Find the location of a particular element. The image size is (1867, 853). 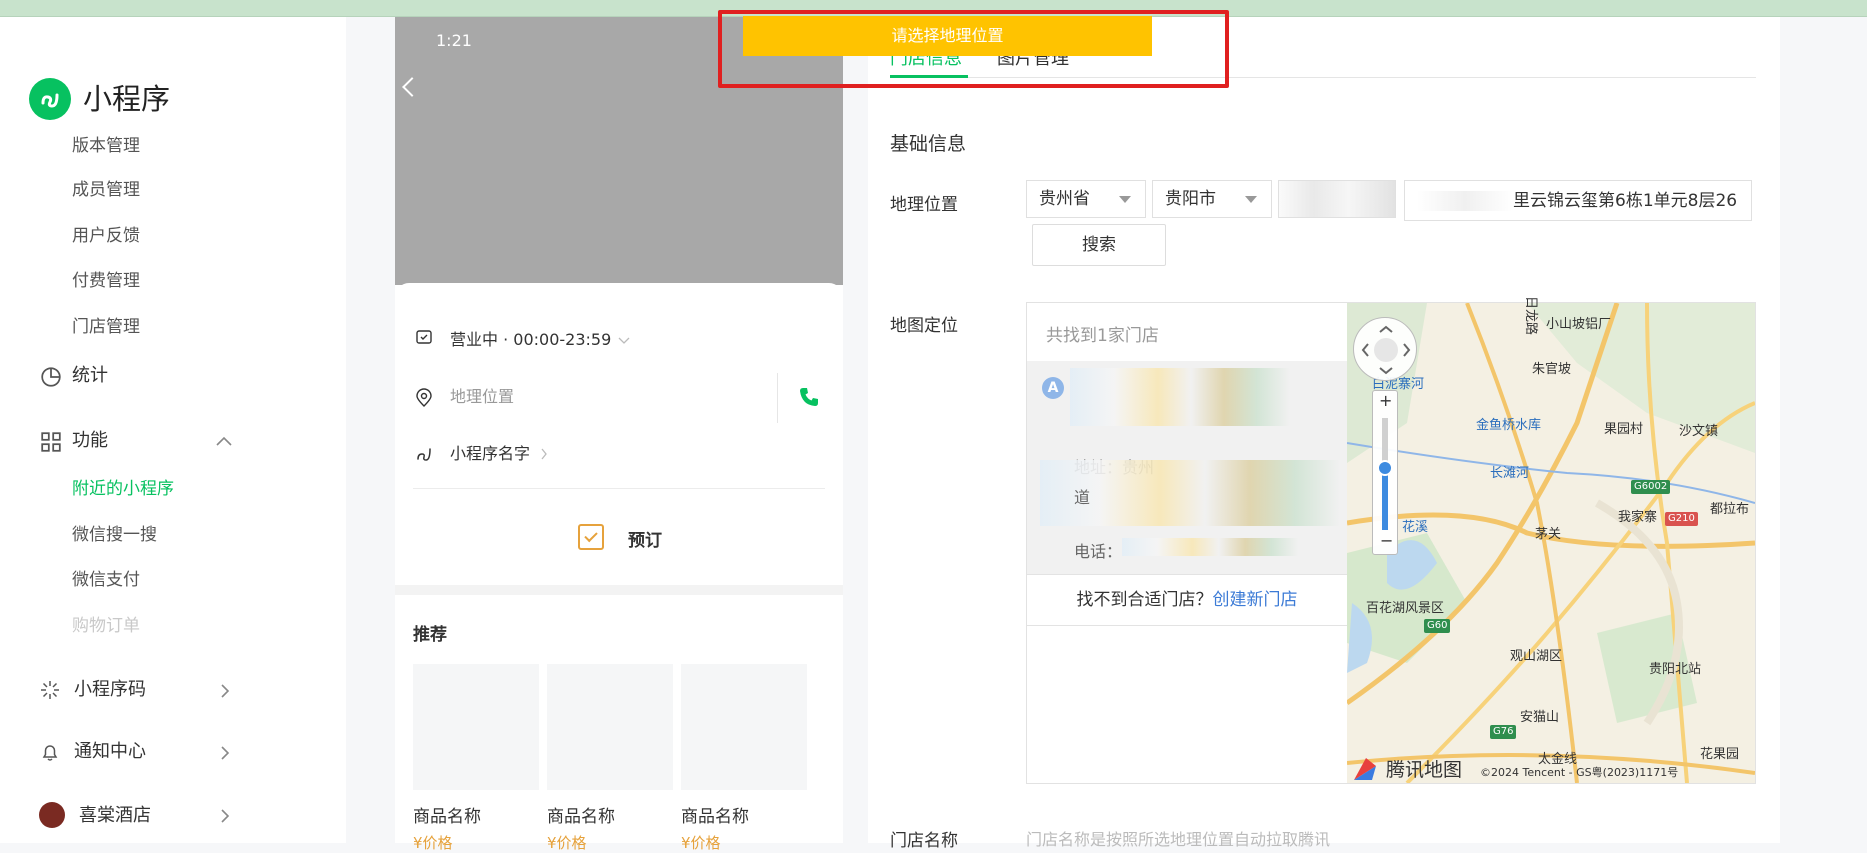

address-input: 里云锦云玺第6栋1单元8层26 is located at coordinates (1578, 200).